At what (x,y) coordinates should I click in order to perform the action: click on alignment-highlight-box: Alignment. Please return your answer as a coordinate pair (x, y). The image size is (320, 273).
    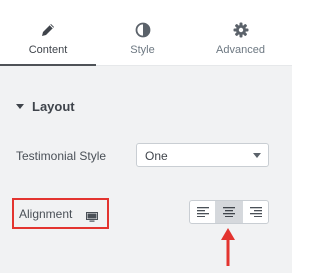
    Looking at the image, I should click on (60, 213).